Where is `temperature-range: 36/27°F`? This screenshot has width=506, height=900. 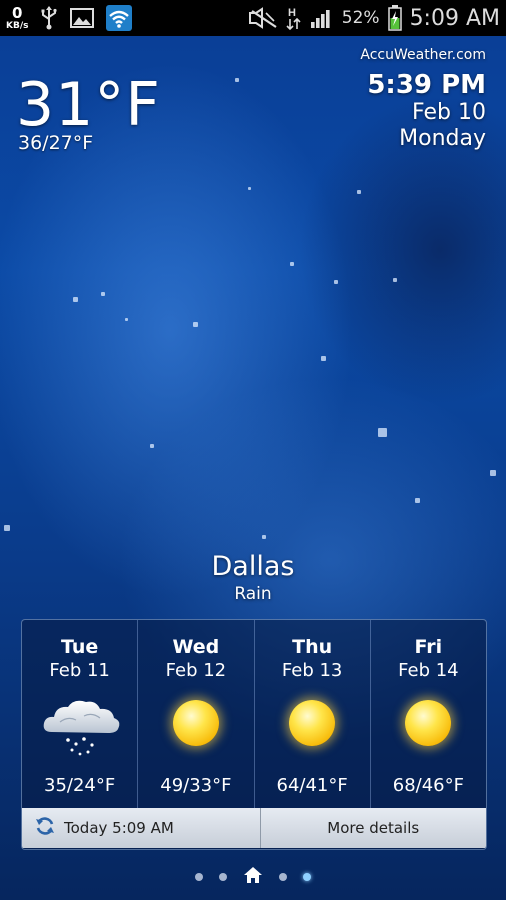
temperature-range: 36/27°F is located at coordinates (56, 143).